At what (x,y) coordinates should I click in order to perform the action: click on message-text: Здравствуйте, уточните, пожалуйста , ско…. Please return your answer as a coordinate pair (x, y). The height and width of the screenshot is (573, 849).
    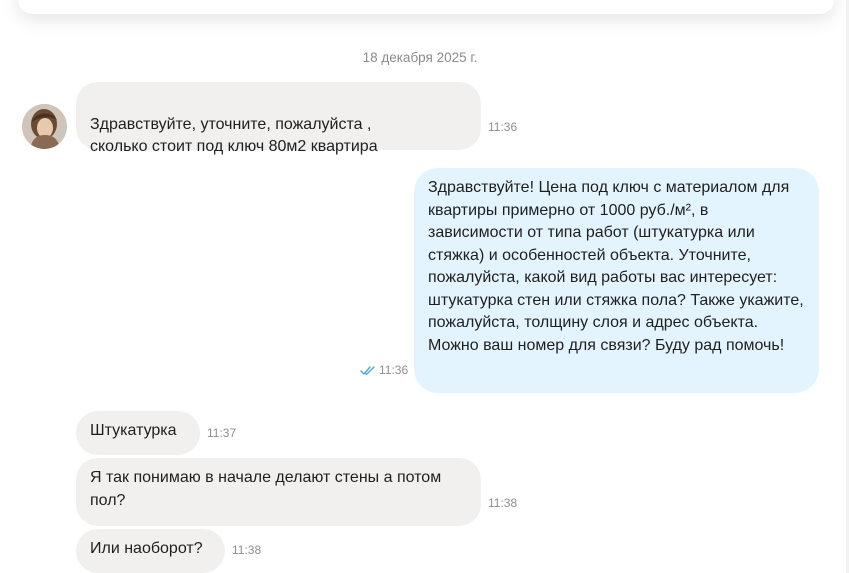
    Looking at the image, I should click on (234, 135).